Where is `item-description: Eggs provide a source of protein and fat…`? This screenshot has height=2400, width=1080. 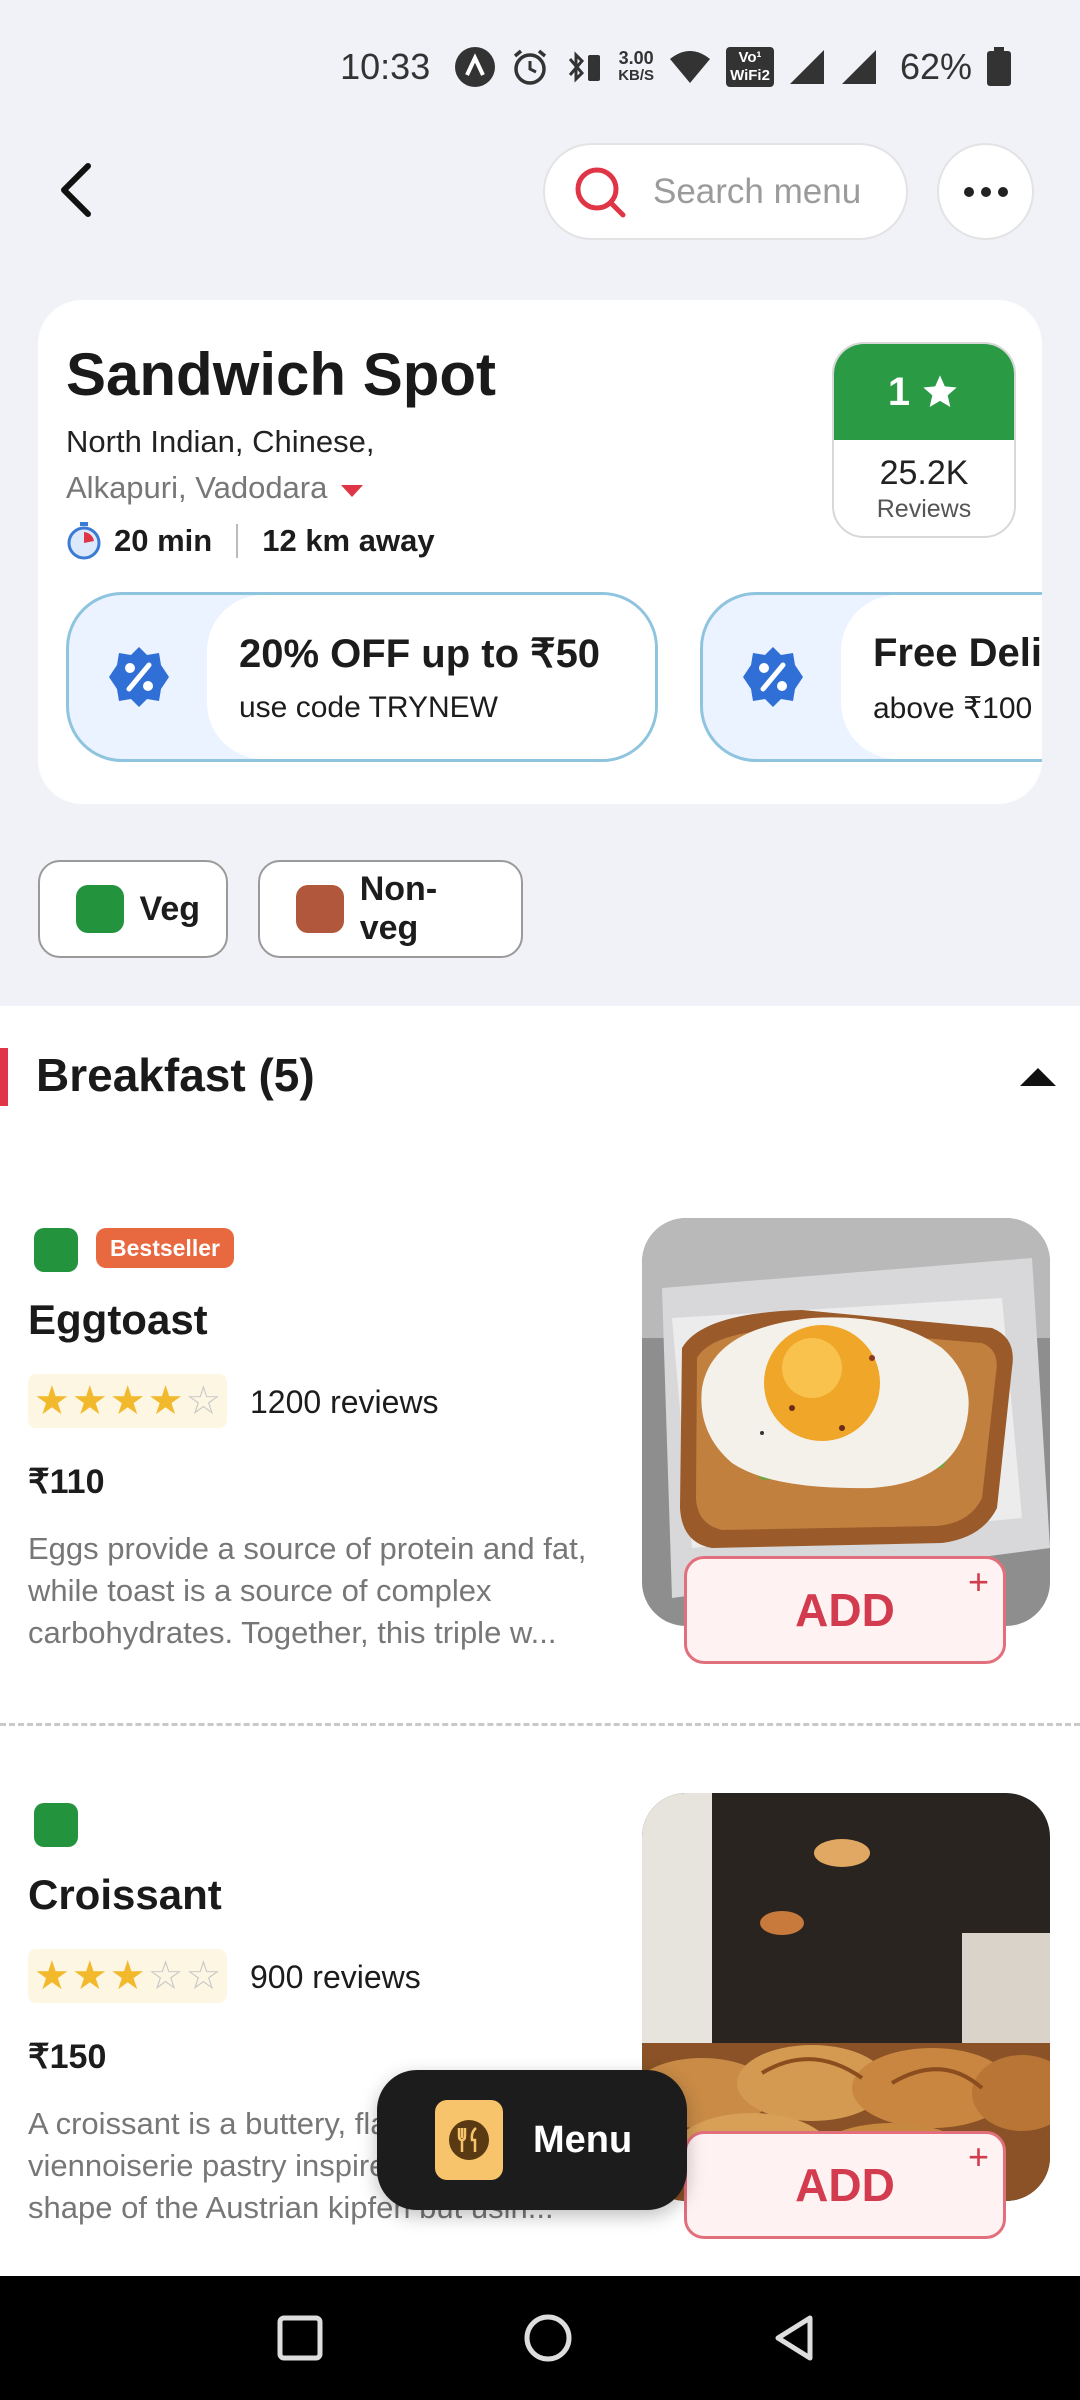 item-description: Eggs provide a source of protein and fat… is located at coordinates (308, 1591).